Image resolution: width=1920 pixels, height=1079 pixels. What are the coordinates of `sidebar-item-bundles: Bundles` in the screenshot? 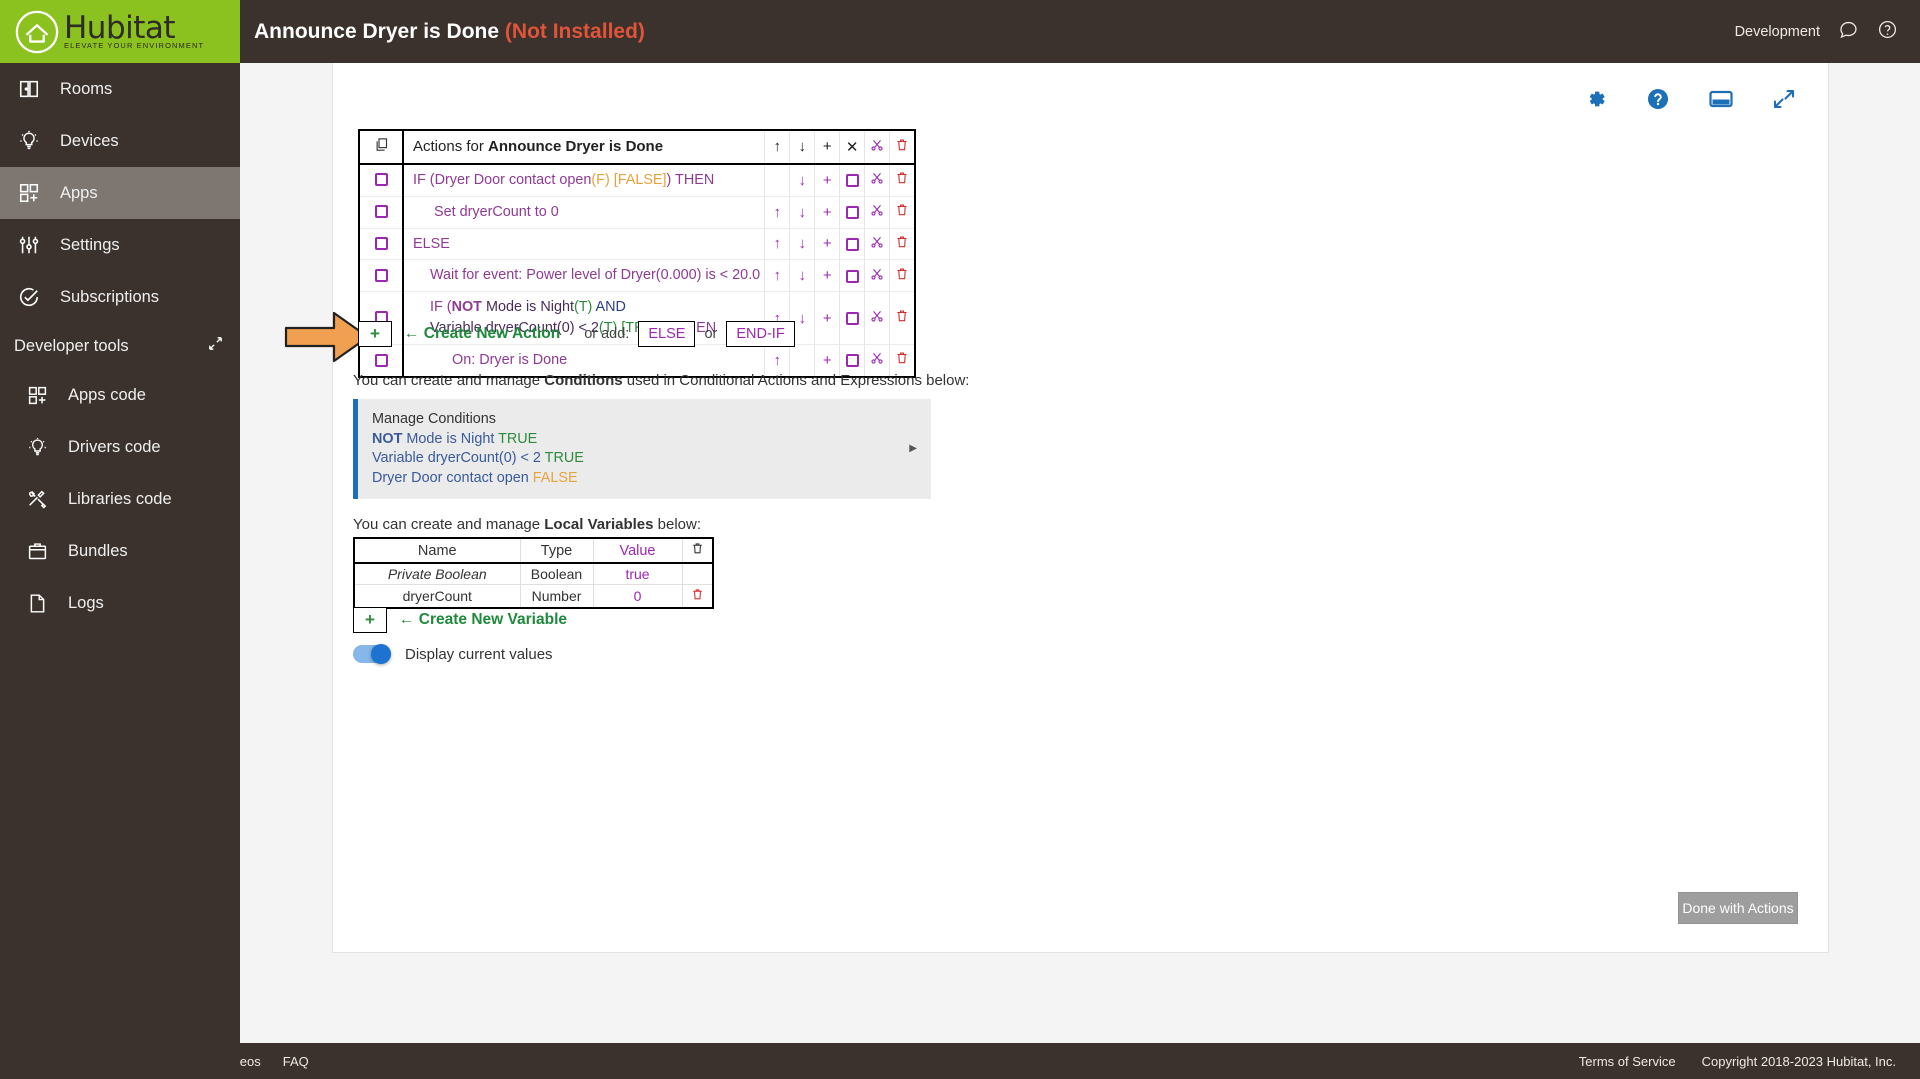 It's located at (120, 551).